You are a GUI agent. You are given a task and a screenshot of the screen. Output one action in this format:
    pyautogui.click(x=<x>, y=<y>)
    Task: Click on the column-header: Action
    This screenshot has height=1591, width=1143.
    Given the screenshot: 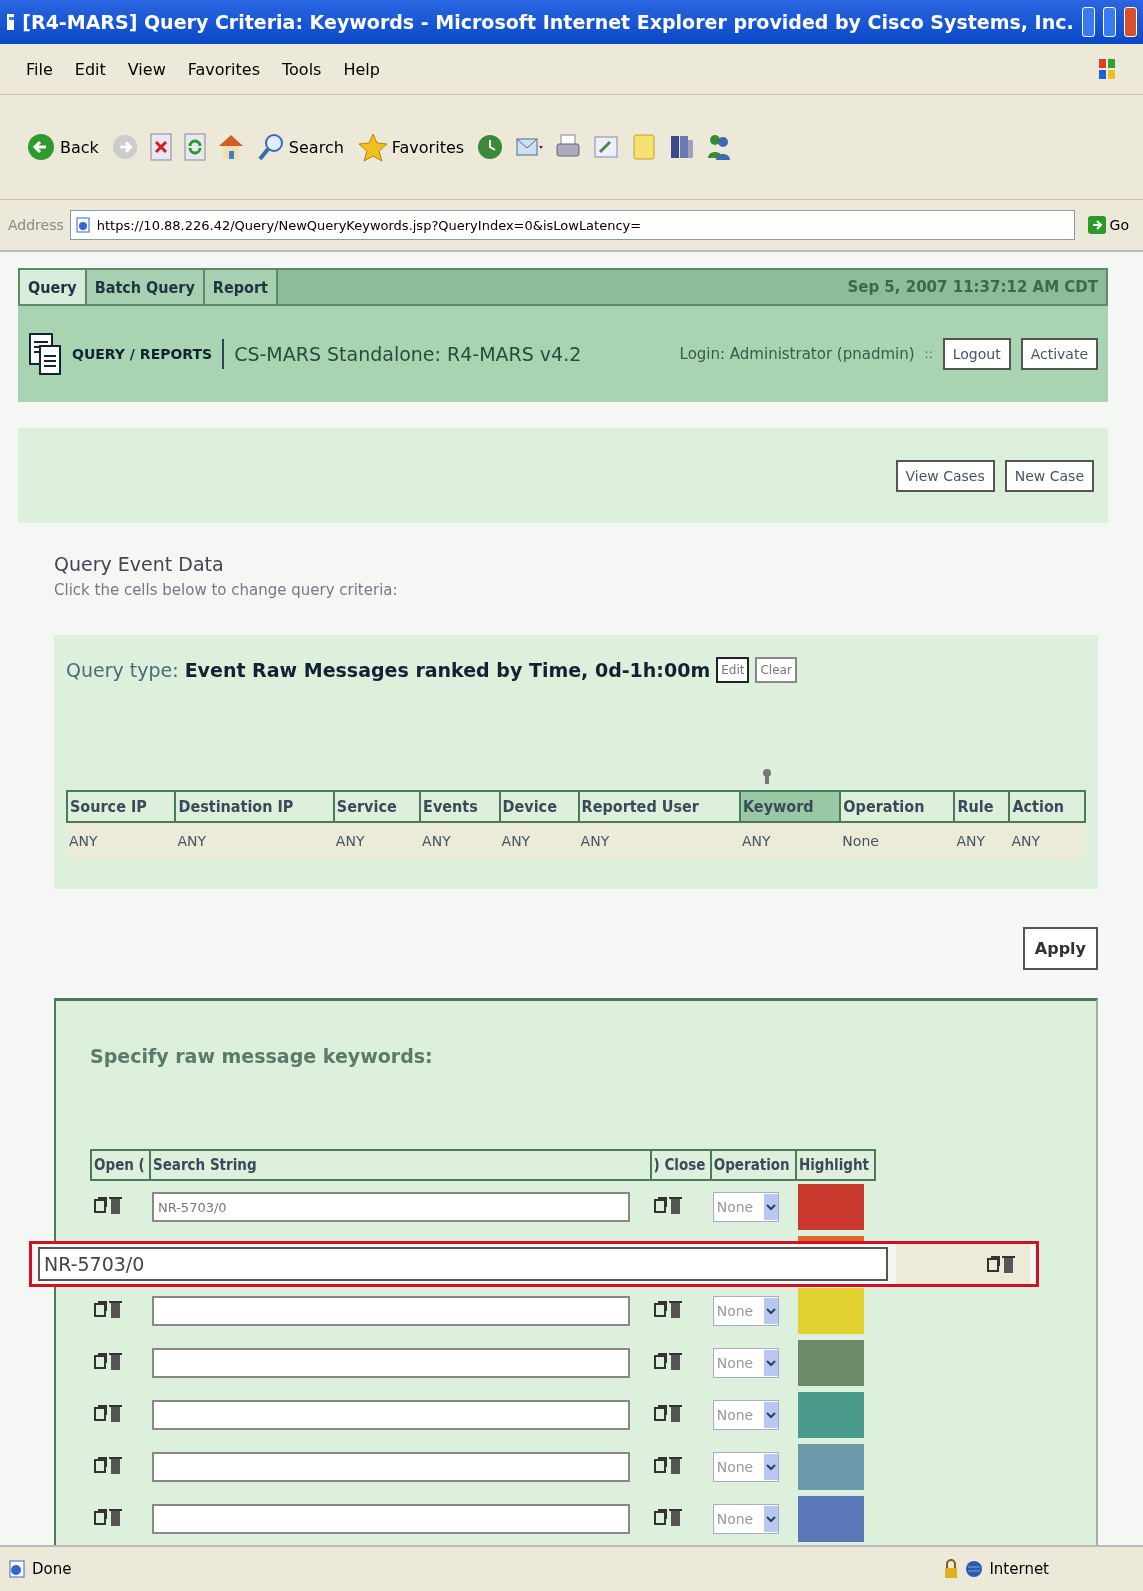 What is the action you would take?
    pyautogui.click(x=1047, y=806)
    